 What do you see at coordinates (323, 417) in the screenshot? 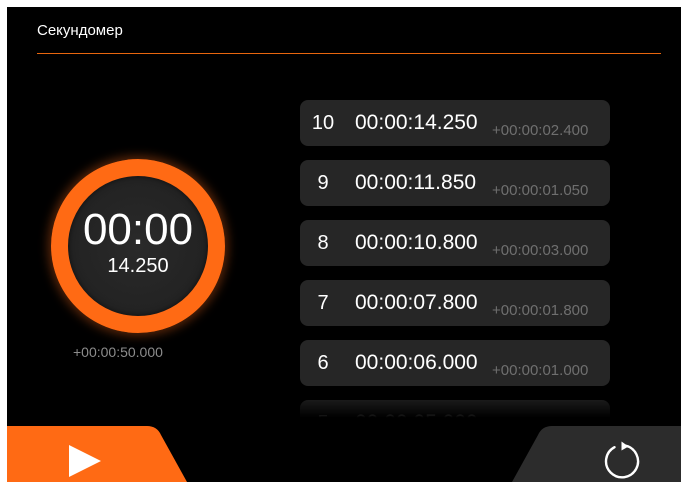
I see `lap-number: 5` at bounding box center [323, 417].